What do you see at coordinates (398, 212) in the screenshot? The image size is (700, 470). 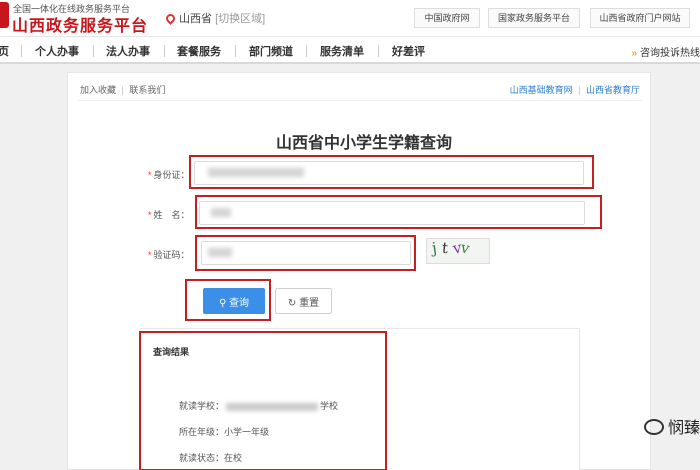 I see `annotation-box-name` at bounding box center [398, 212].